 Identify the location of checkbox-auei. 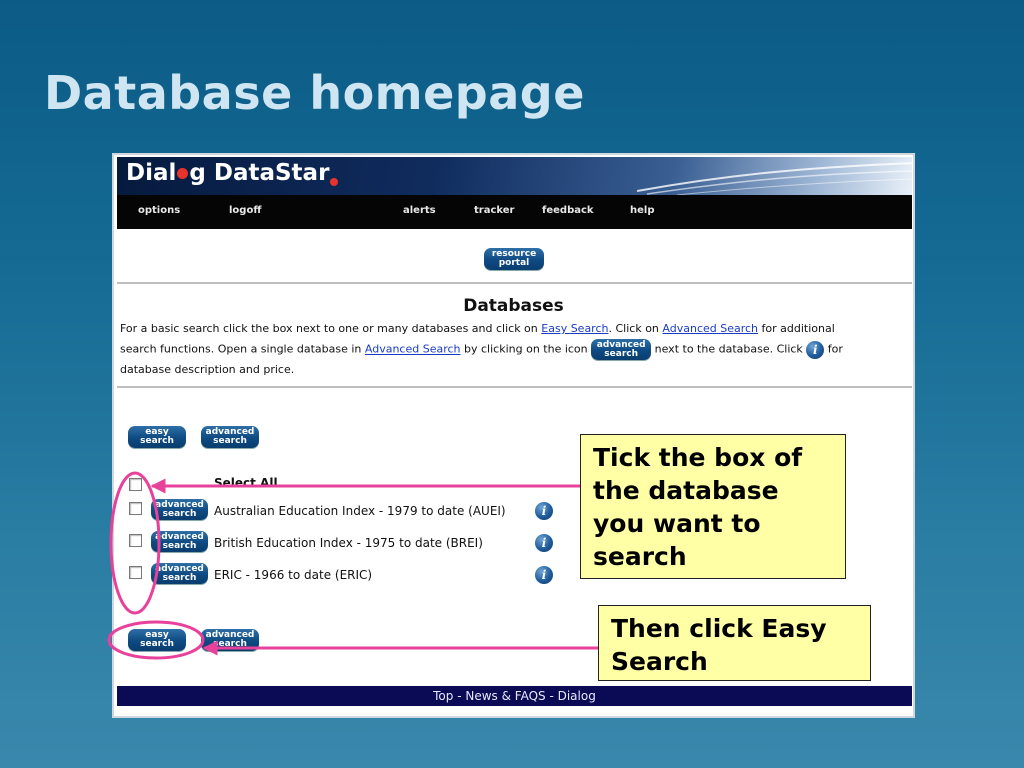
(135, 508).